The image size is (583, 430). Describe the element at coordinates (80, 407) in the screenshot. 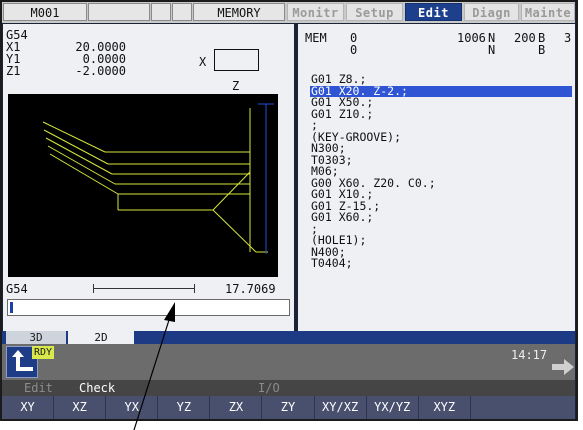

I see `softkey-xz: XZ` at that location.